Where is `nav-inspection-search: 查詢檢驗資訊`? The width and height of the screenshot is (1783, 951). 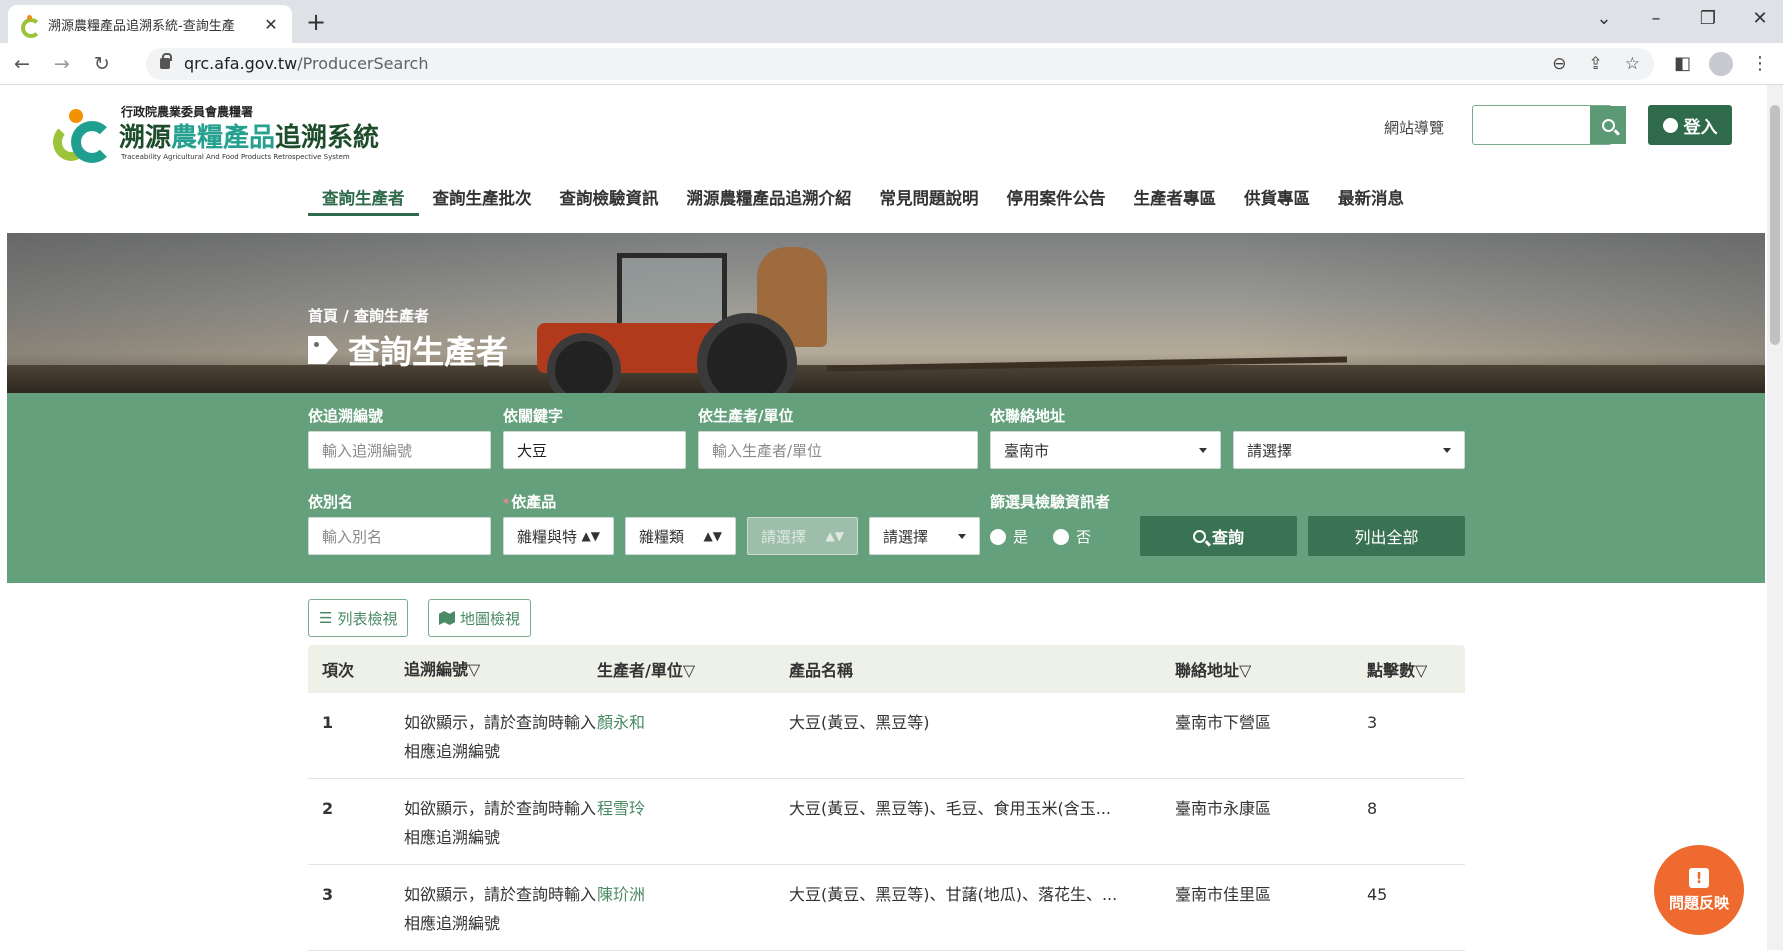 nav-inspection-search: 查詢檢驗資訊 is located at coordinates (609, 200).